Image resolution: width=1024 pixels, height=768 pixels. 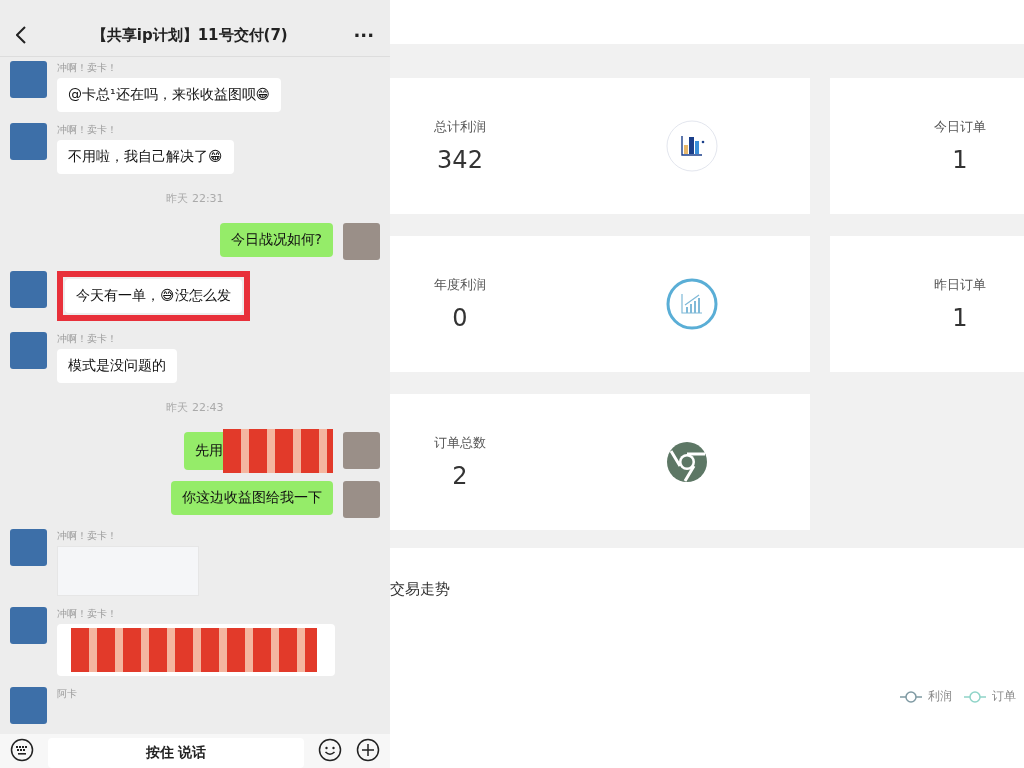 What do you see at coordinates (1004, 696) in the screenshot?
I see `legend-label: 订单` at bounding box center [1004, 696].